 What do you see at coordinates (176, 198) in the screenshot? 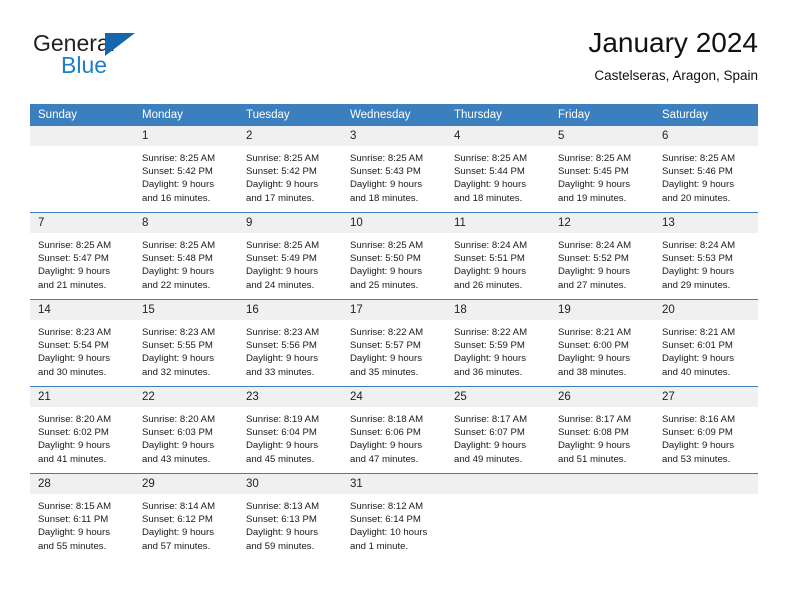
I see `daylight-text-line2: and 16 minutes.` at bounding box center [176, 198].